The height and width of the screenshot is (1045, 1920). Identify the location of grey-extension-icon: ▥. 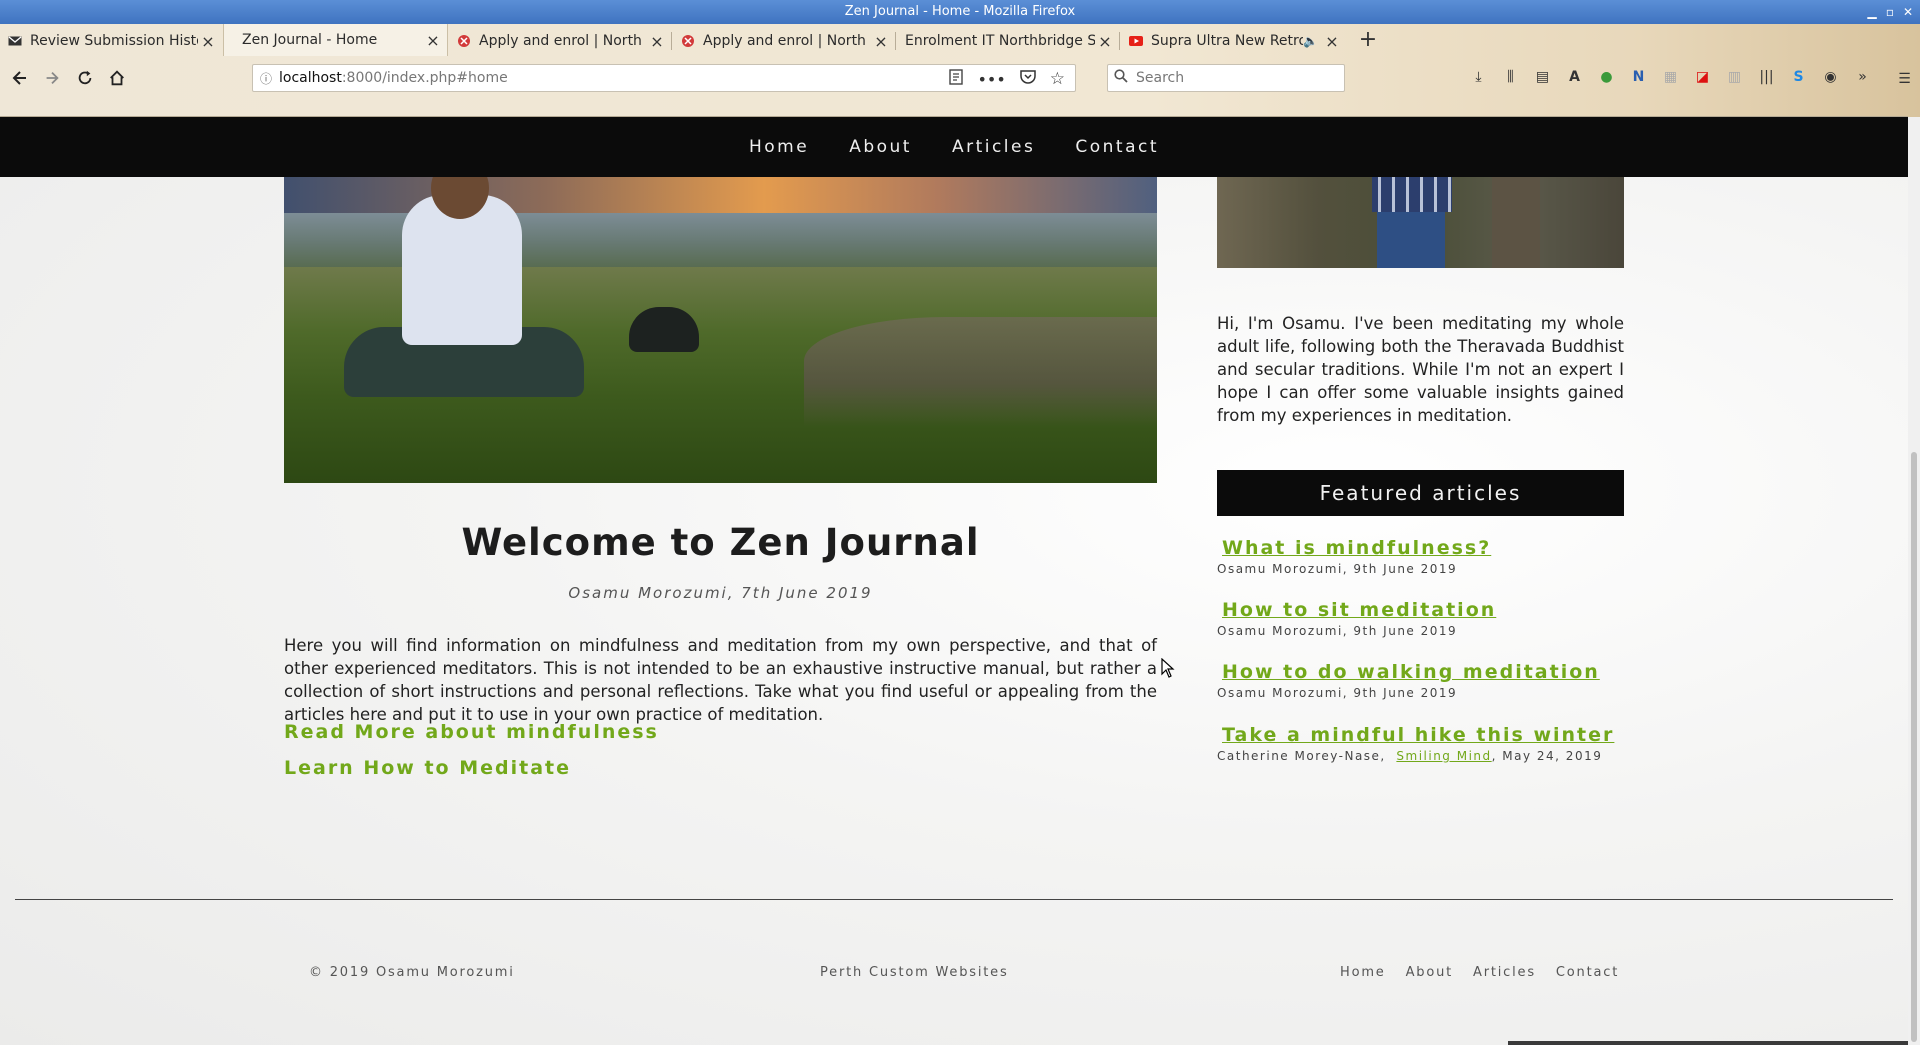
(1734, 76).